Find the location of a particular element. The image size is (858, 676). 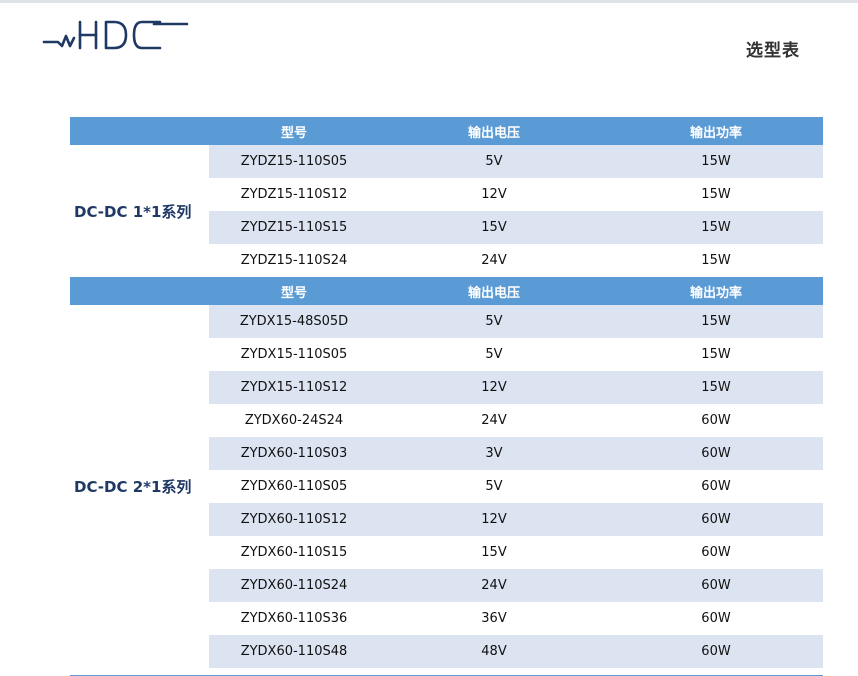

model-cell: ZYDX60-110S05 is located at coordinates (294, 486).